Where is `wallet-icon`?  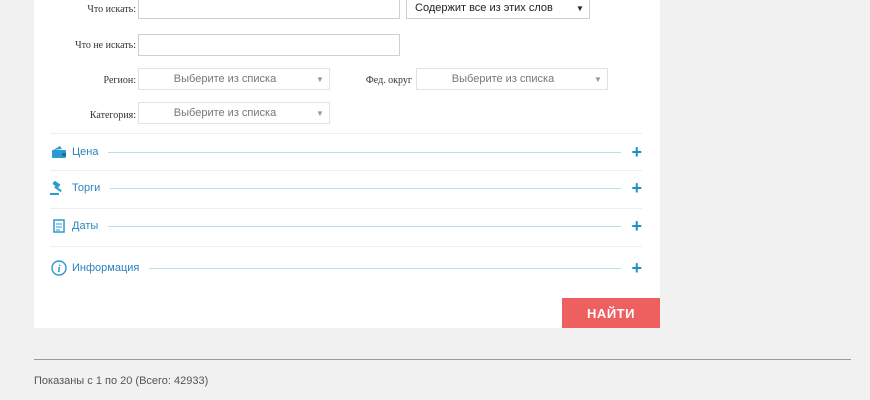
wallet-icon is located at coordinates (59, 152).